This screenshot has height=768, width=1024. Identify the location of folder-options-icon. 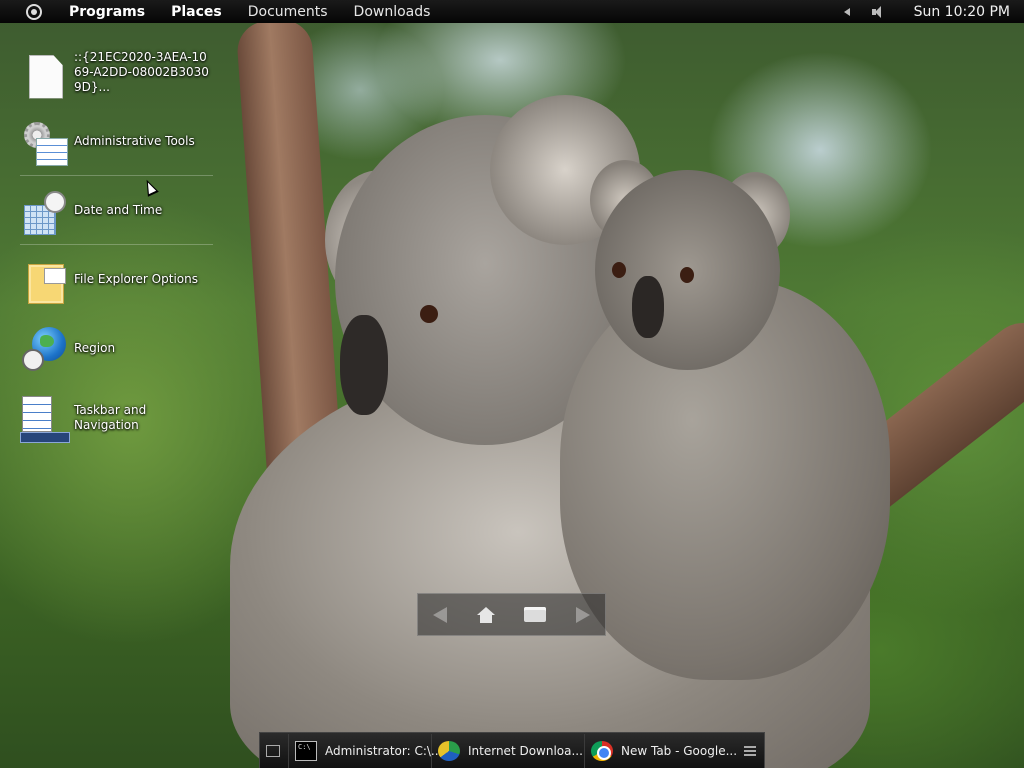
(44, 280).